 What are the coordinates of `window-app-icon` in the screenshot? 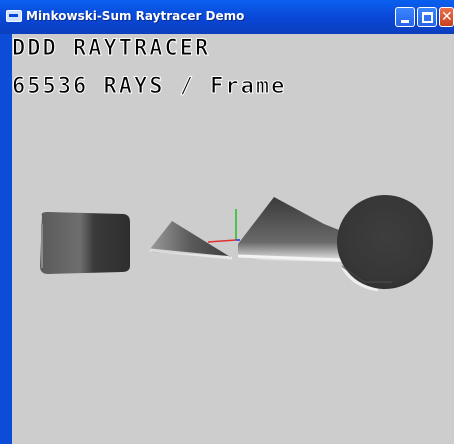 It's located at (14, 16).